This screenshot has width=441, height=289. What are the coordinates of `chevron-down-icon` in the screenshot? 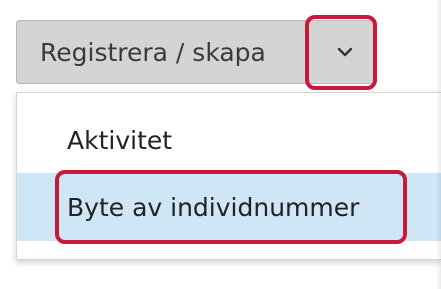 It's located at (345, 52).